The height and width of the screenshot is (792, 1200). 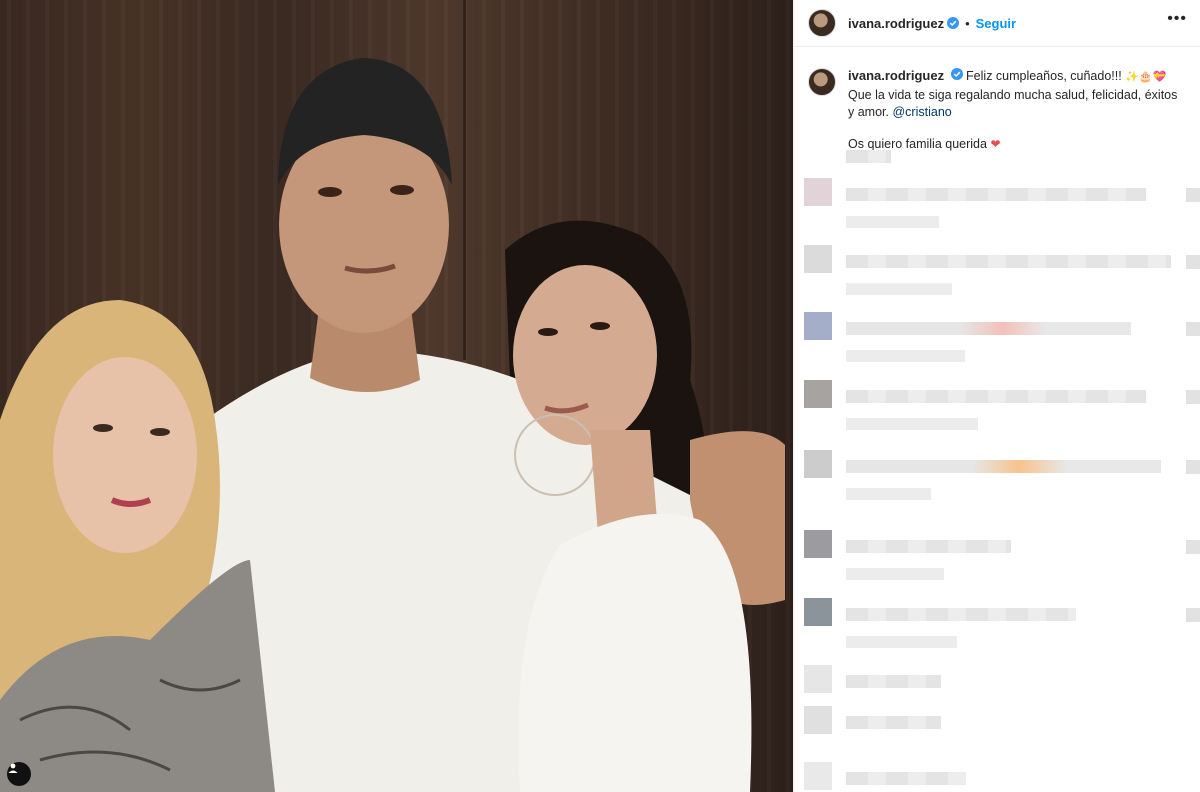 I want to click on user-icon, so click(x=13, y=768).